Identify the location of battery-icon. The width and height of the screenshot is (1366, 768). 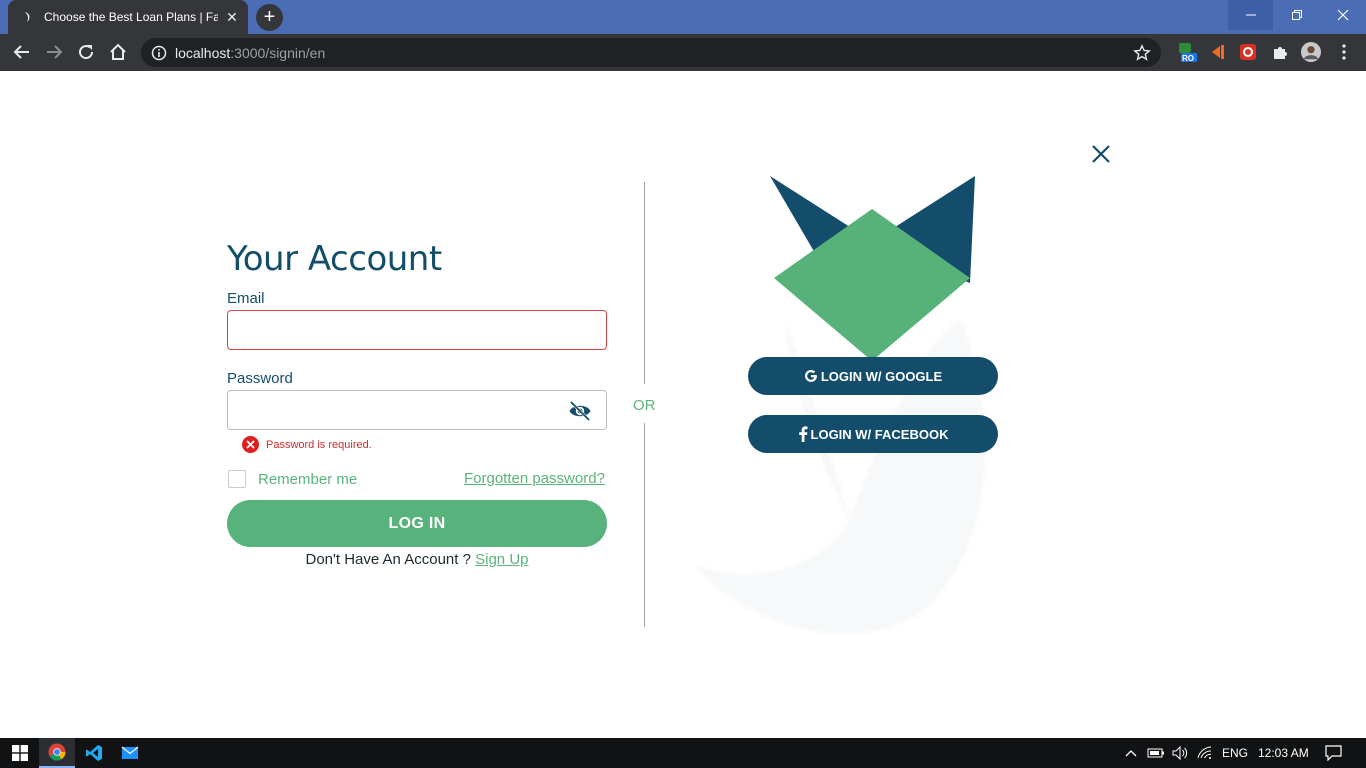
(1156, 753).